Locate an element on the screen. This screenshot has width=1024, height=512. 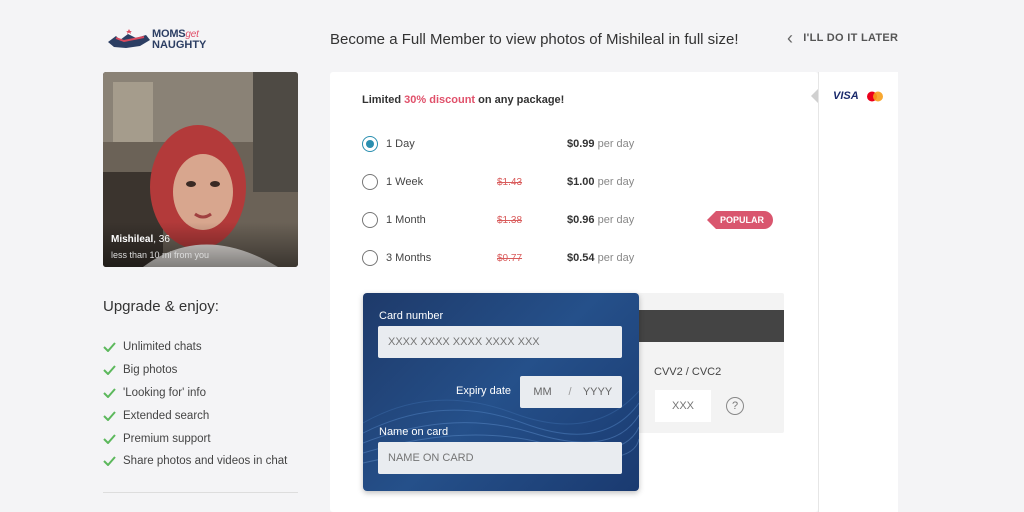
plan-label: 1 Month is located at coordinates (406, 220).